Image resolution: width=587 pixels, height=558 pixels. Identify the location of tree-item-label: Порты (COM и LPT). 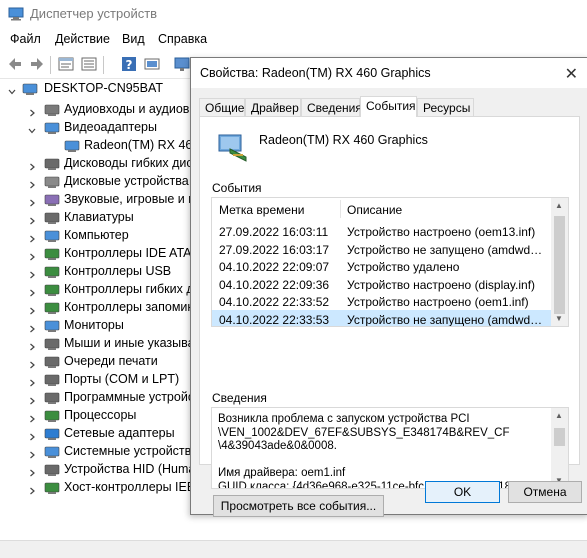
(122, 379).